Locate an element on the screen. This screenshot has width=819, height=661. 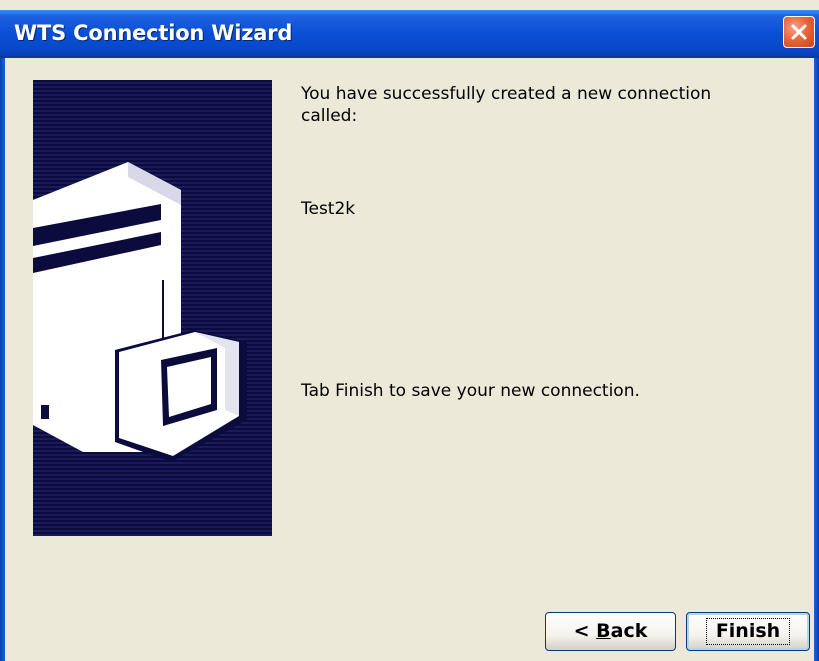
server-computer-illustration is located at coordinates (140, 312).